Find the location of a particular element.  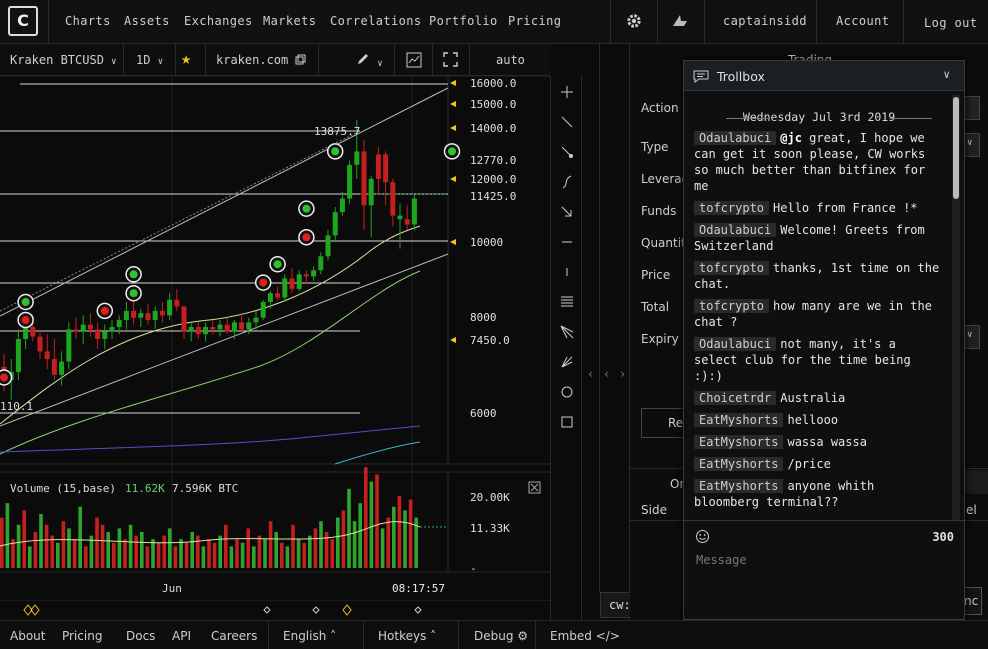

indicators-icon is located at coordinates (414, 60).